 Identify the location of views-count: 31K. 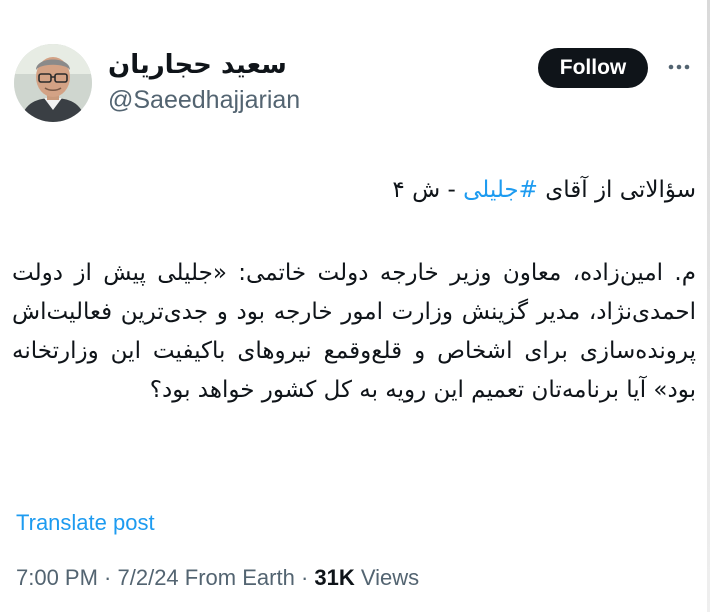
(334, 577).